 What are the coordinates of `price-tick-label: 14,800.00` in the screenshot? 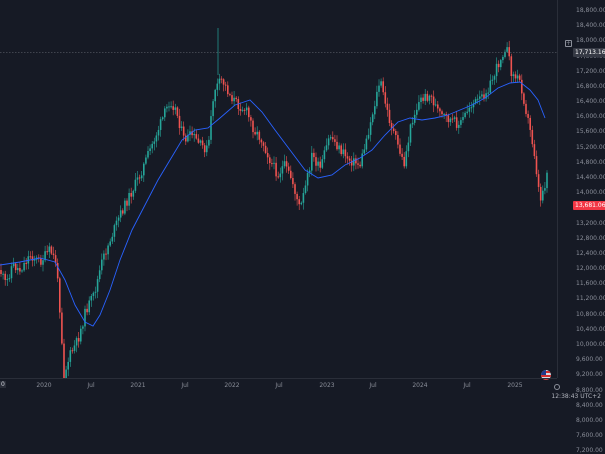 It's located at (590, 162).